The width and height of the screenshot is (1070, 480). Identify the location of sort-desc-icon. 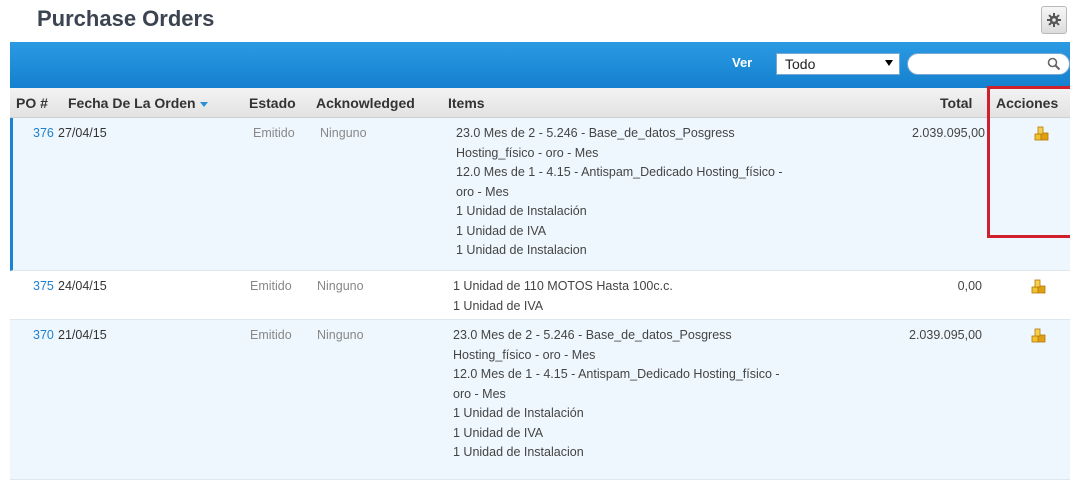
(203, 104).